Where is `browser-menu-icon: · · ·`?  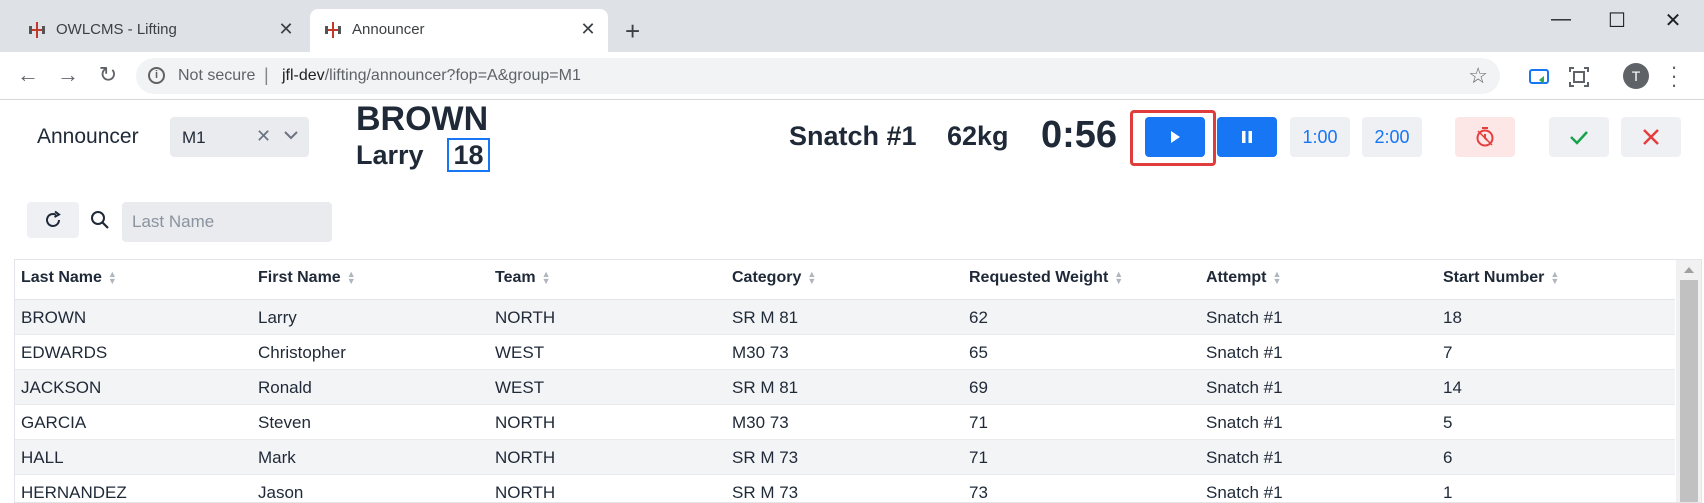 browser-menu-icon: · · · is located at coordinates (1674, 76).